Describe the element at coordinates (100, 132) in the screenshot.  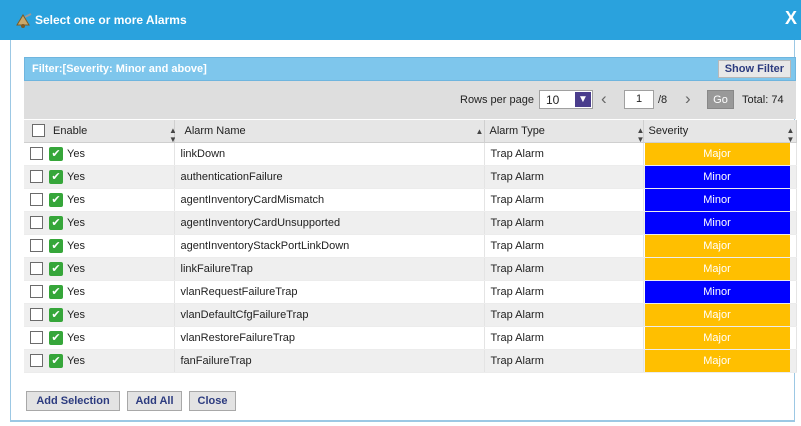
I see `column-enable: Enable ▲ ▼` at that location.